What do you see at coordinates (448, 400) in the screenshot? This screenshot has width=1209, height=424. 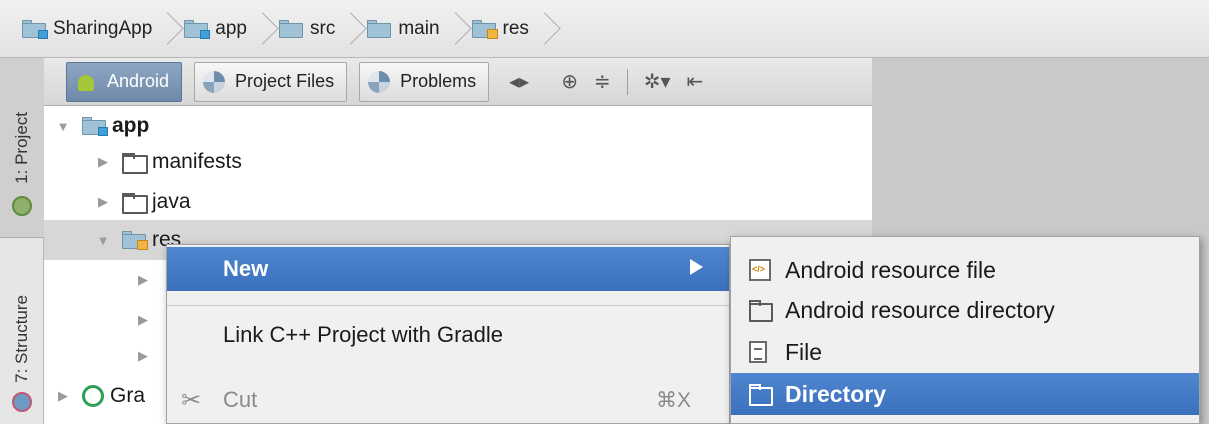 I see `menu-item-cut: ✂ Cut ⌘X` at bounding box center [448, 400].